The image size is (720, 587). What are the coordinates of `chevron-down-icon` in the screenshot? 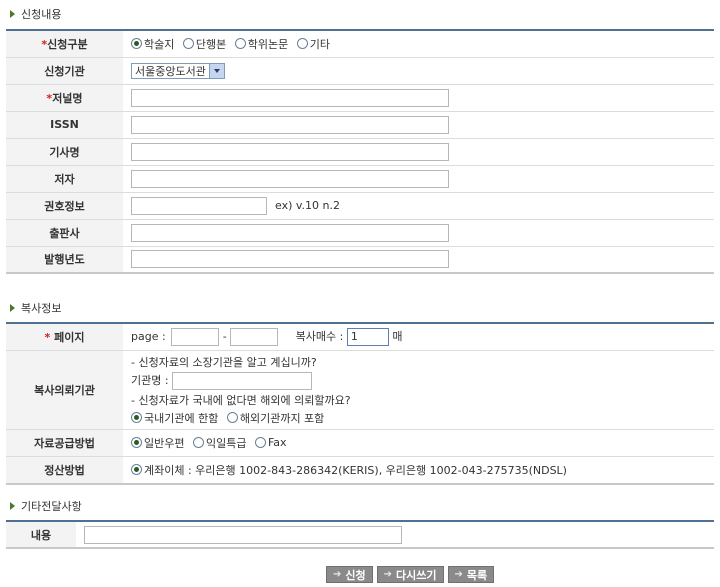 It's located at (216, 70).